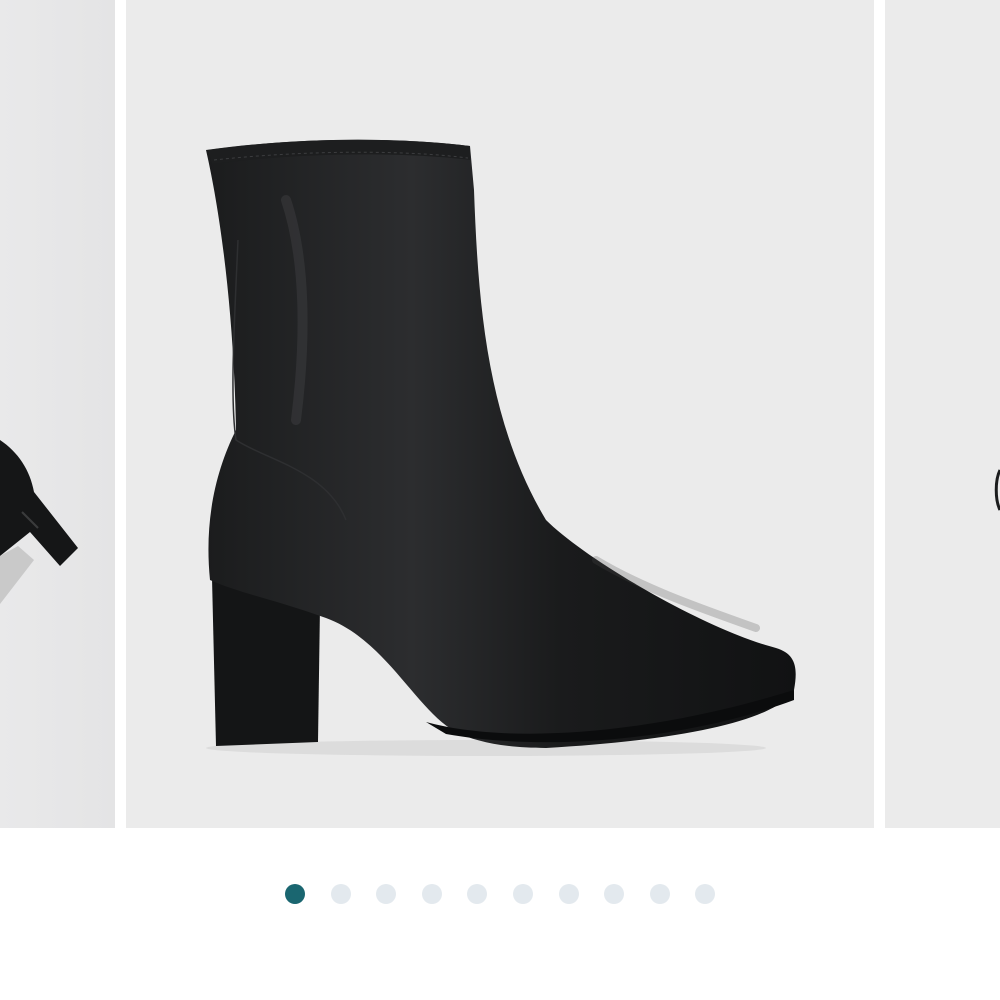 The width and height of the screenshot is (1000, 1000). Describe the element at coordinates (942, 414) in the screenshot. I see `next-slide` at that location.